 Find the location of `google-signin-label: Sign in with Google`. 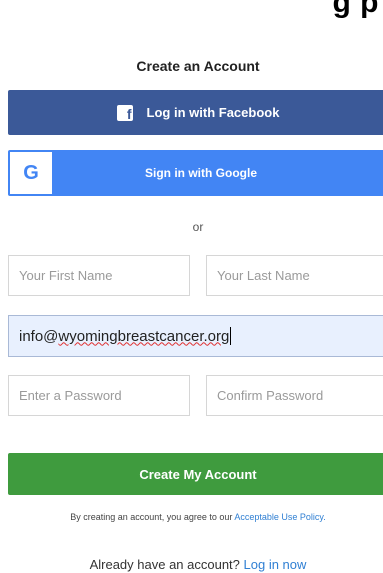

google-signin-label: Sign in with Google is located at coordinates (201, 173).